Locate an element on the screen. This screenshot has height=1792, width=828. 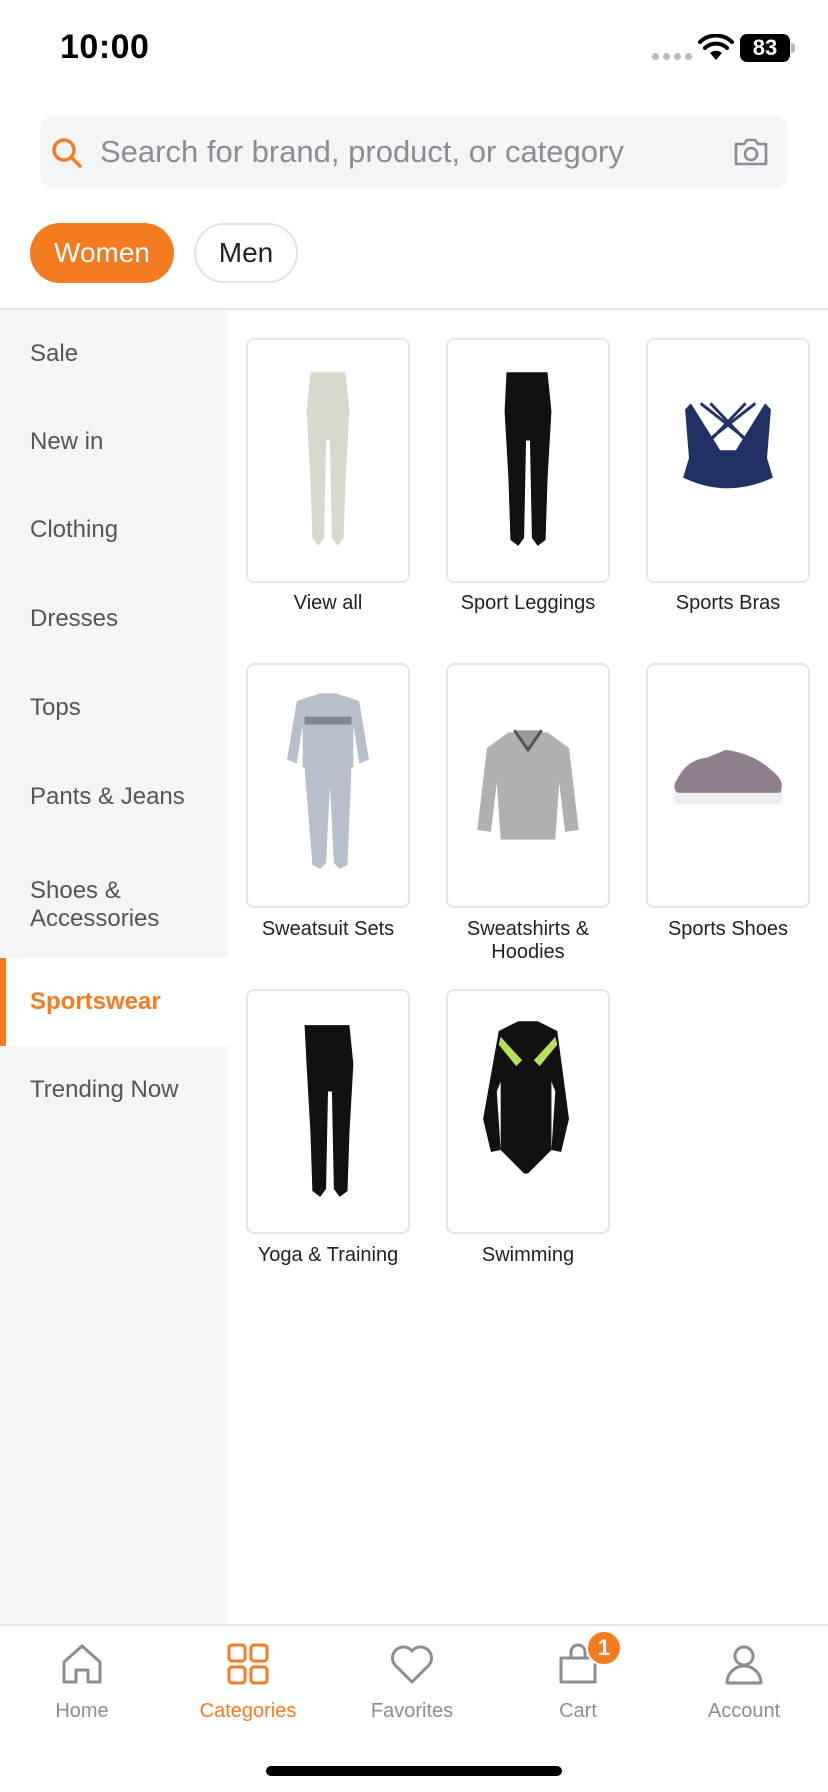
nav-label-favorites: Favorites is located at coordinates (412, 1711).